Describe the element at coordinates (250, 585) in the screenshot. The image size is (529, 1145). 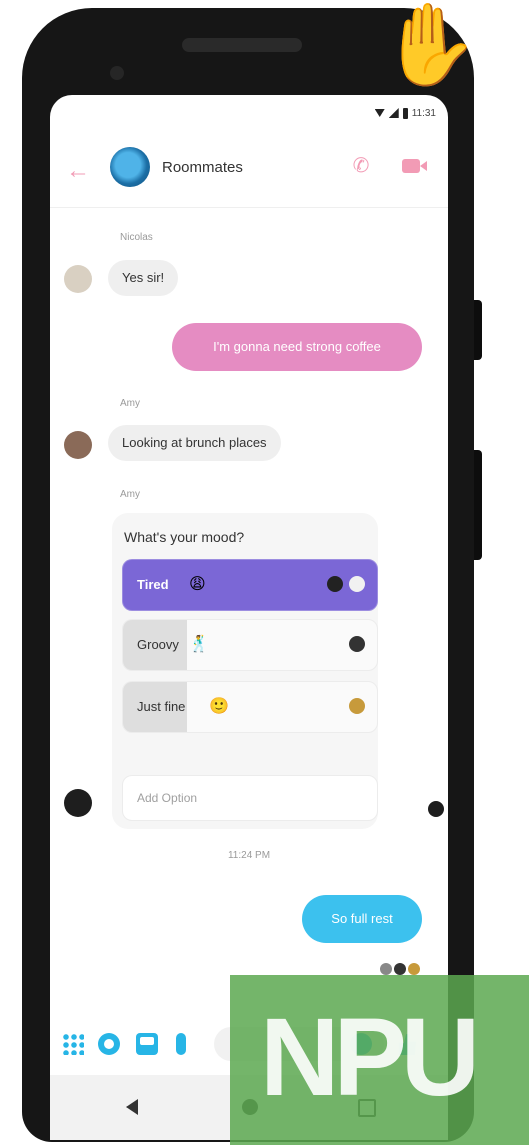
I see `poll-option: Tired 😩` at that location.